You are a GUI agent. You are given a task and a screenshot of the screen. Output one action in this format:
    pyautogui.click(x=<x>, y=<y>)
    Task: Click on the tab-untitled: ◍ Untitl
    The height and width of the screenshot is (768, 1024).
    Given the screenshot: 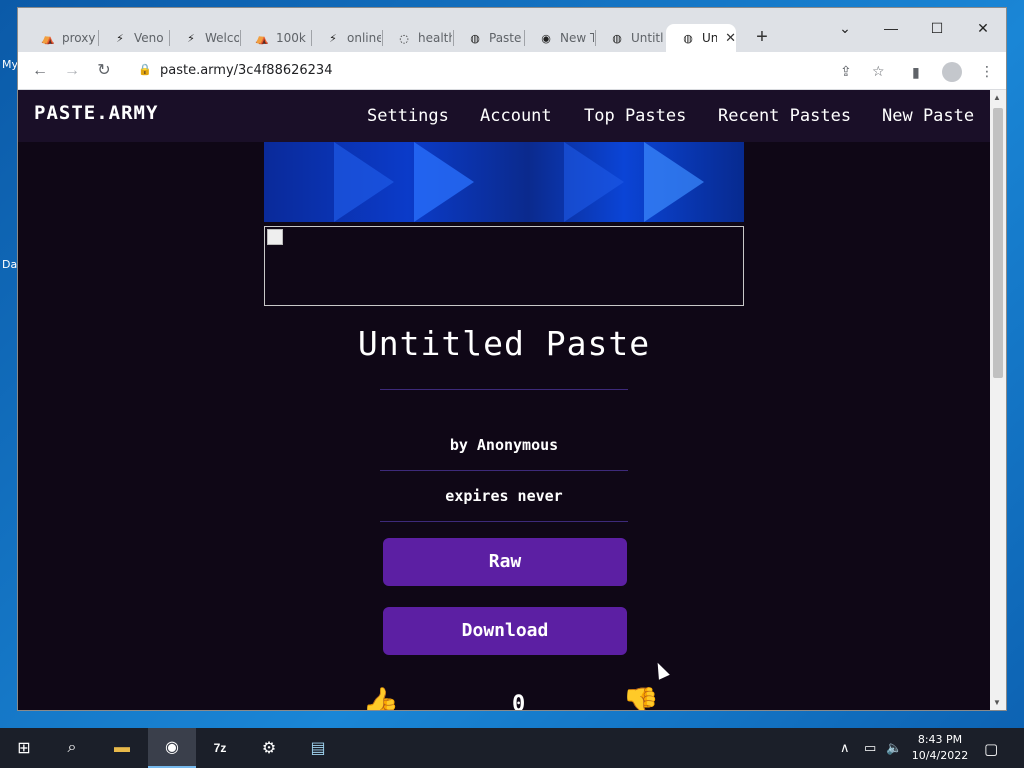 What is the action you would take?
    pyautogui.click(x=630, y=38)
    